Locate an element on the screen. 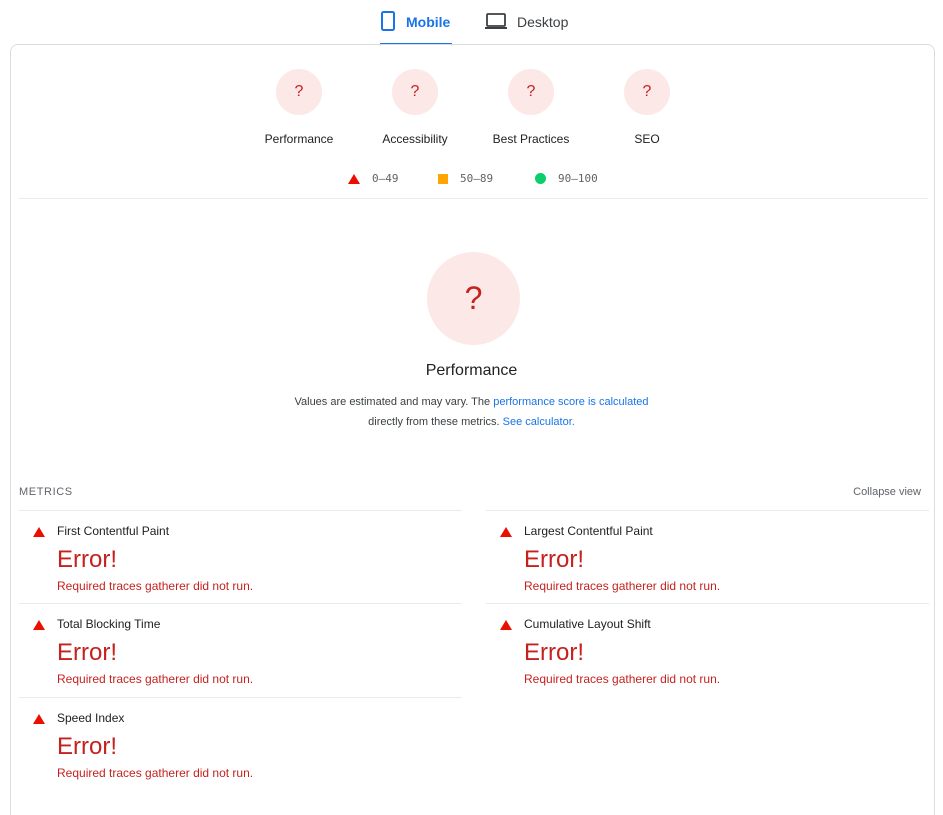 Image resolution: width=943 pixels, height=815 pixels. gauge-label: Performance is located at coordinates (299, 139).